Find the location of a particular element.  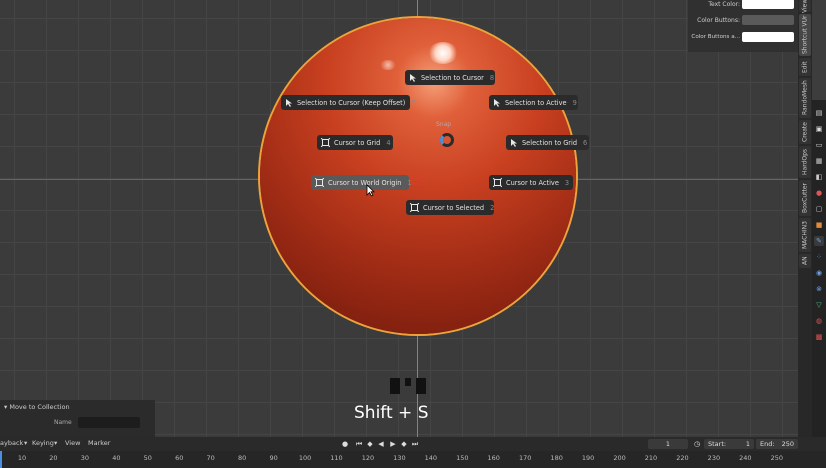

record-button-icon: ● is located at coordinates (345, 444).